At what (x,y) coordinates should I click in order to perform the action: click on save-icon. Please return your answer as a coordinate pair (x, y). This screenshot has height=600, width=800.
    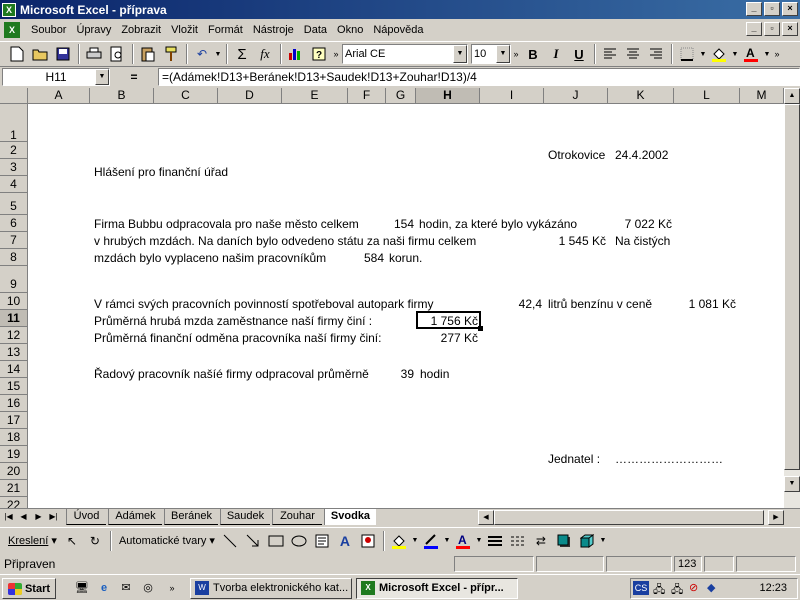
    Looking at the image, I should click on (63, 54).